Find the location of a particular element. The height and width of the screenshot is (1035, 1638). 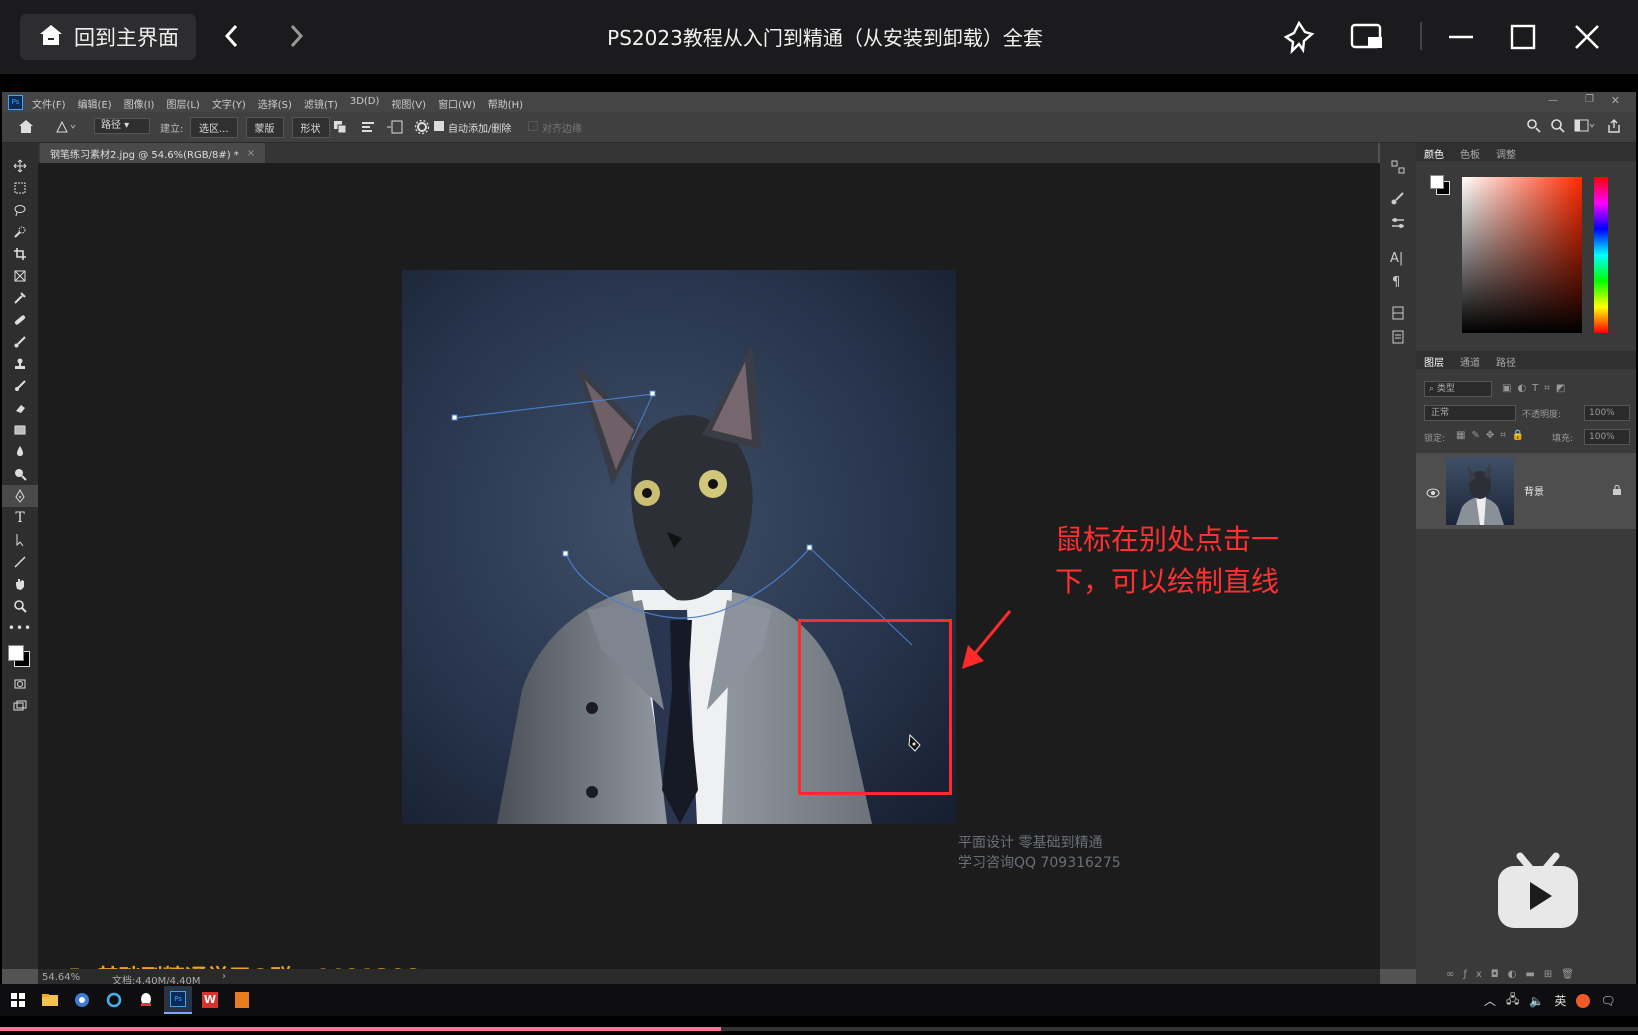

tray-expand-icon: ︿ is located at coordinates (1490, 1000).